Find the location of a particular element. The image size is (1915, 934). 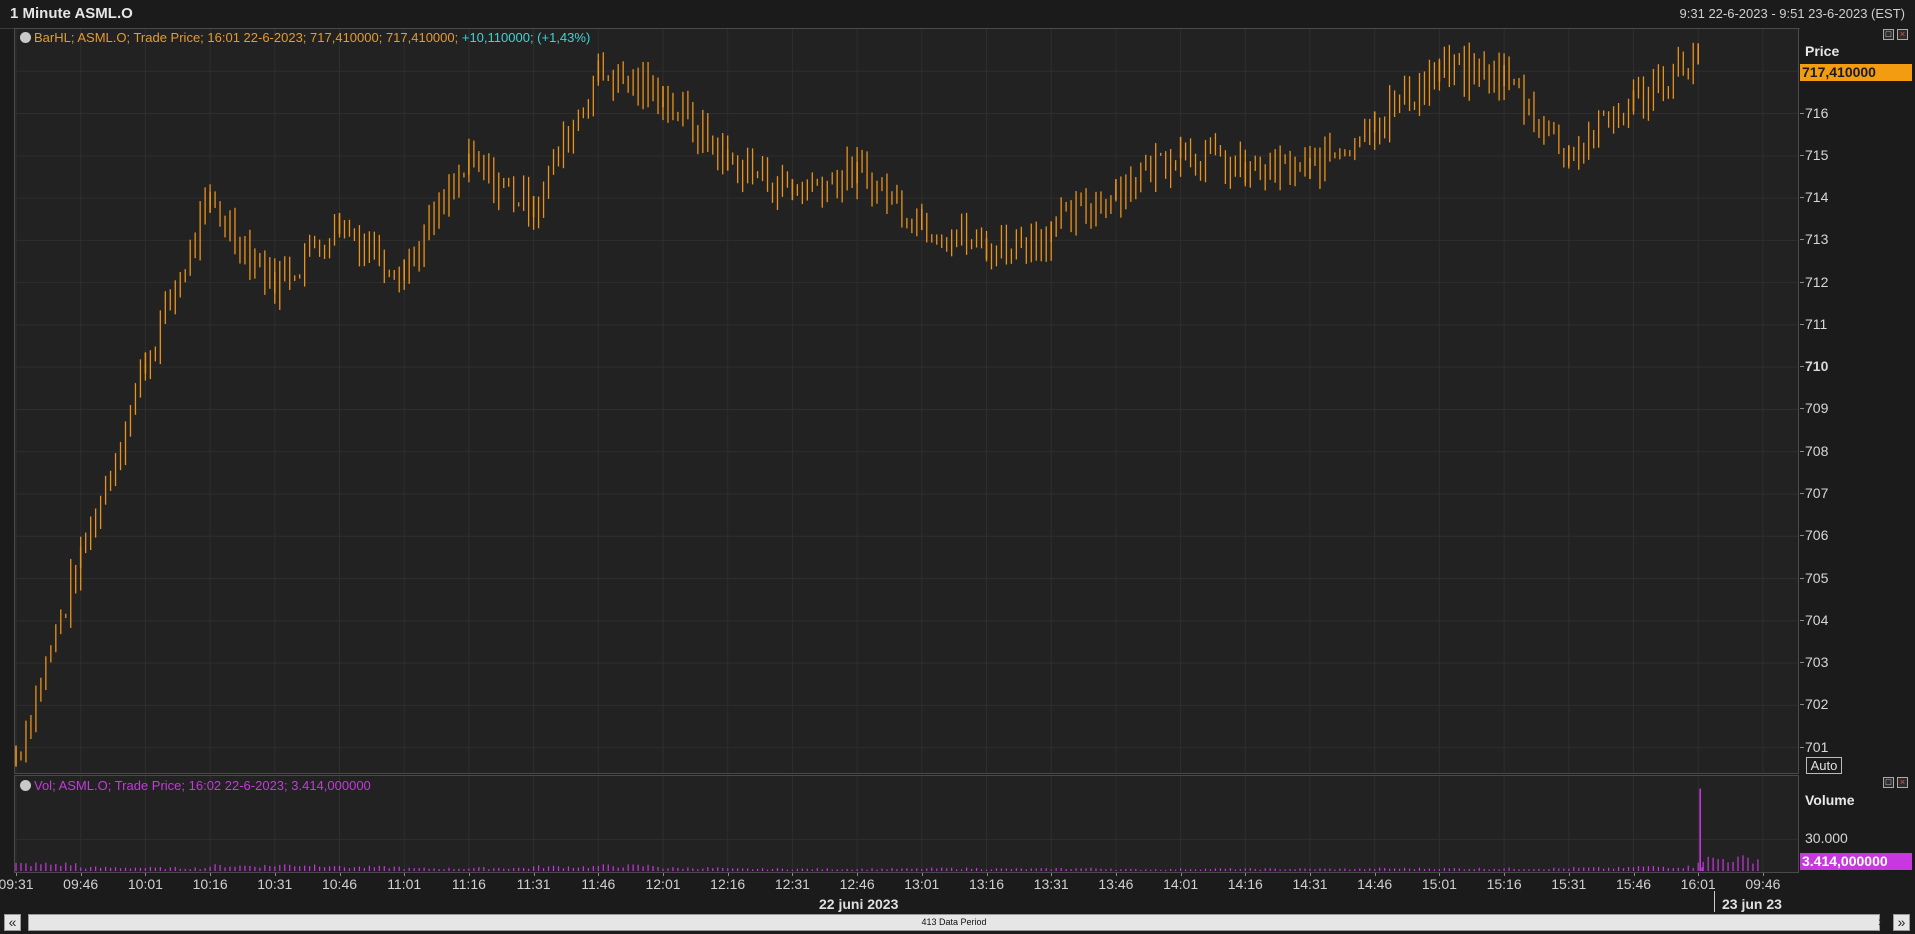

time-tick-label: 10:16 is located at coordinates (210, 884).